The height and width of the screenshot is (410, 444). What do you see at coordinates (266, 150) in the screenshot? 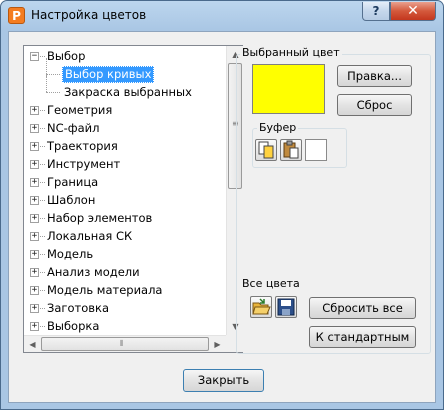
I see `copy-icon` at bounding box center [266, 150].